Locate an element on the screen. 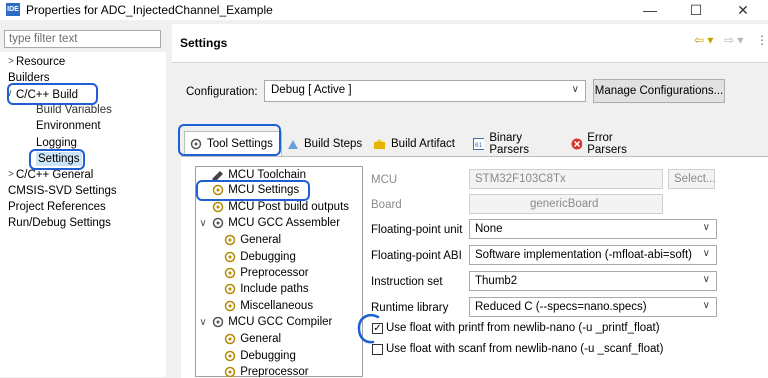  configuration-label: Configuration: is located at coordinates (222, 92).